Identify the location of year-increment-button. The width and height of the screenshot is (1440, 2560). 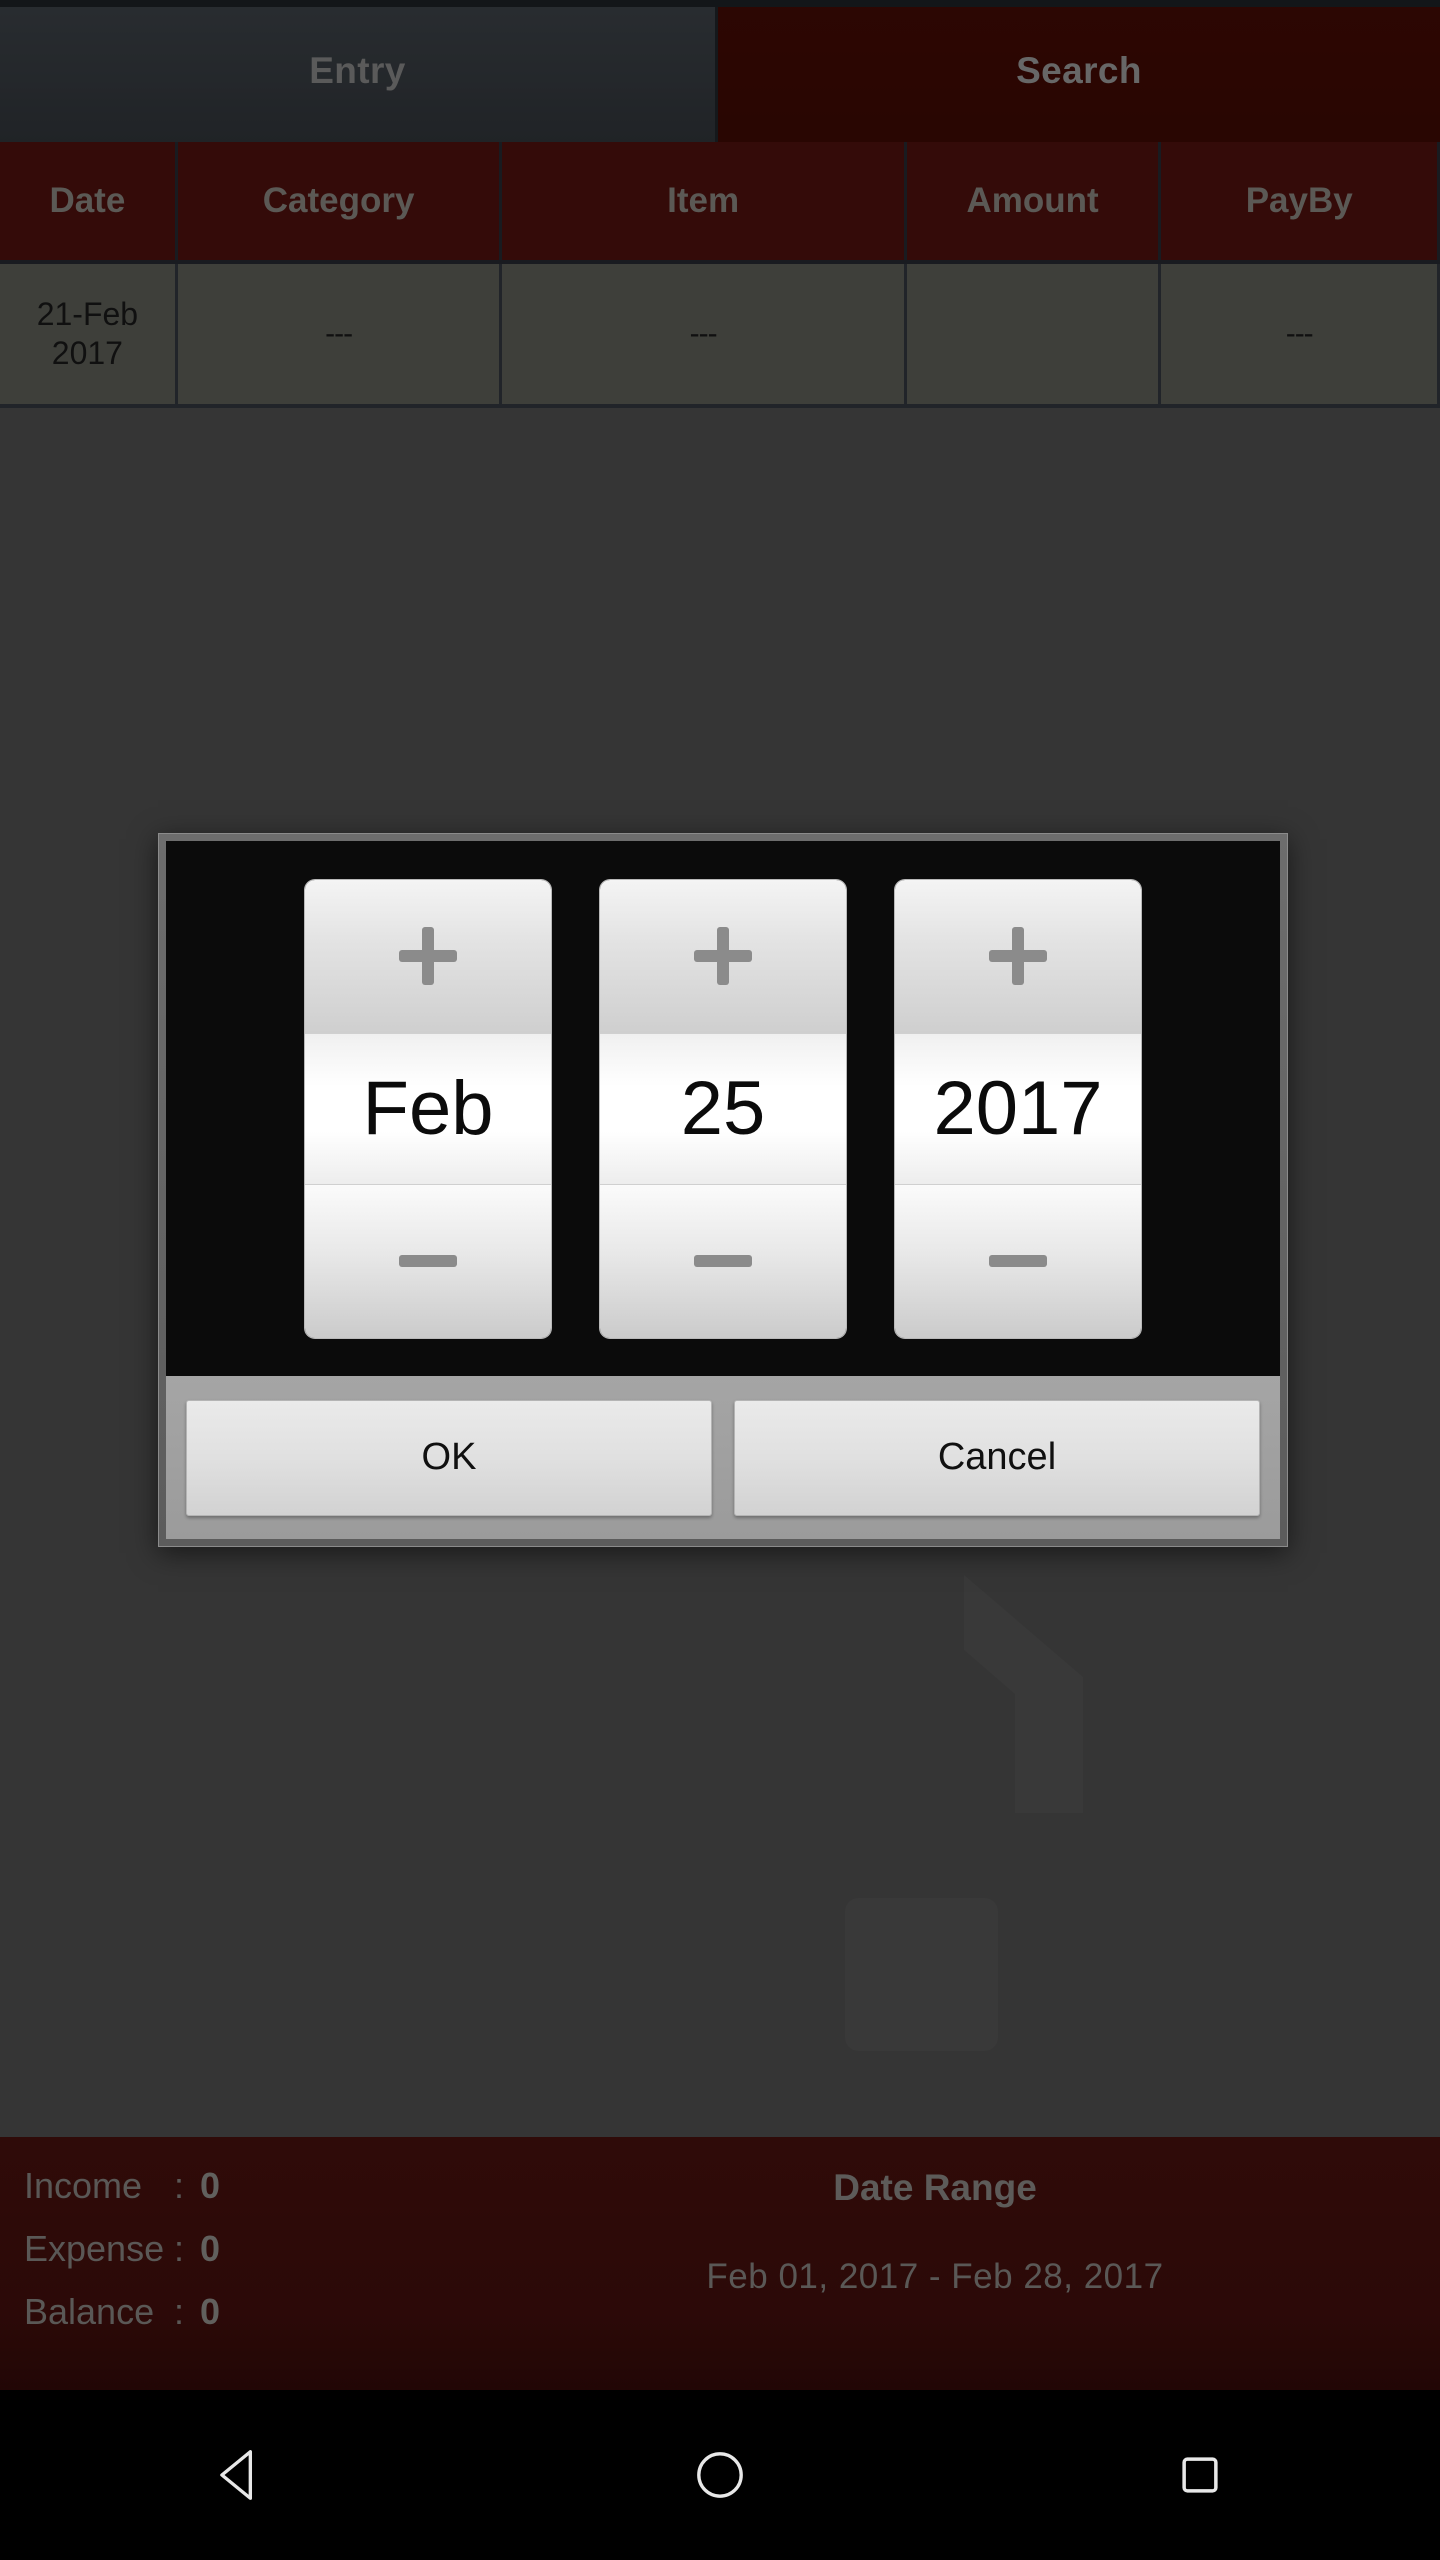
(1018, 956).